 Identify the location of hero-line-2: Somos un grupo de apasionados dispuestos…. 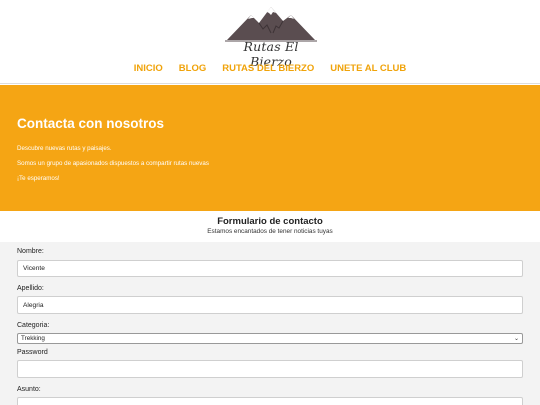
(113, 163).